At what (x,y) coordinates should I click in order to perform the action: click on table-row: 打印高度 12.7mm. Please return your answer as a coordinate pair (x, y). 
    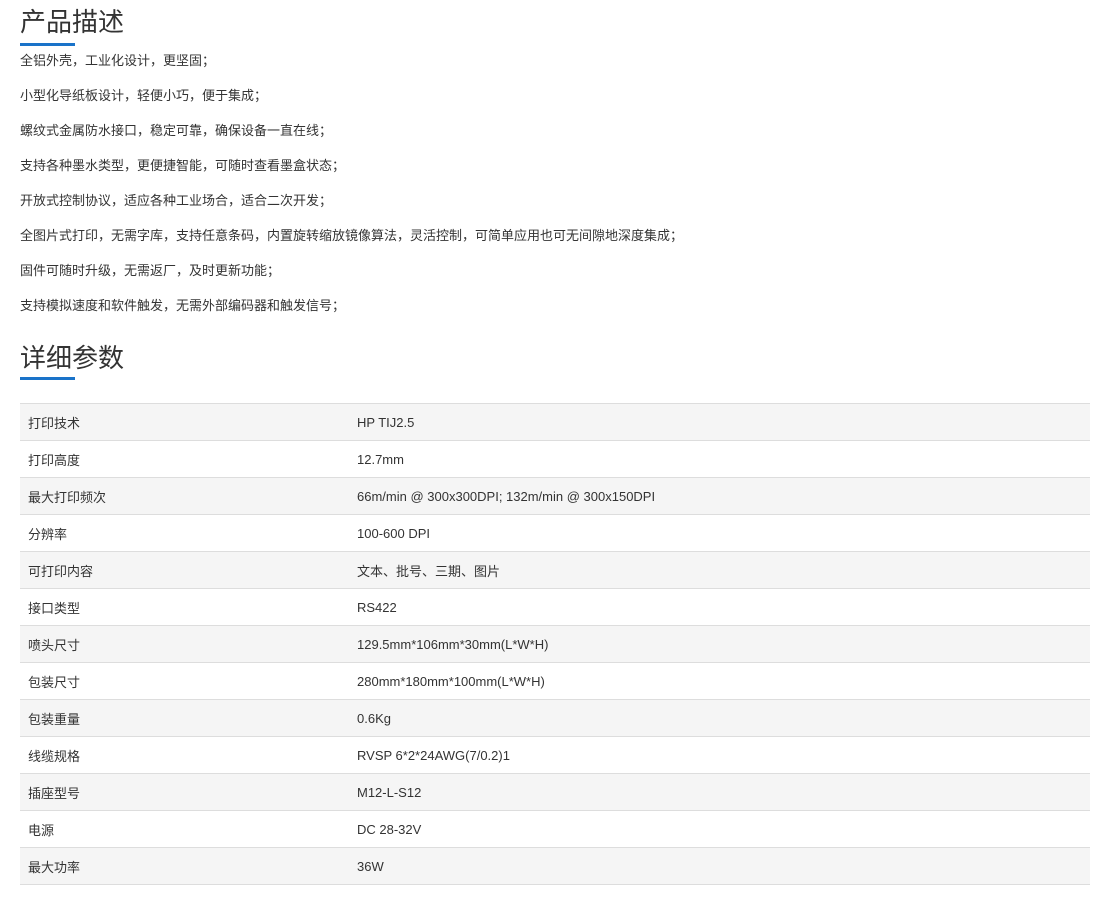
    Looking at the image, I should click on (555, 459).